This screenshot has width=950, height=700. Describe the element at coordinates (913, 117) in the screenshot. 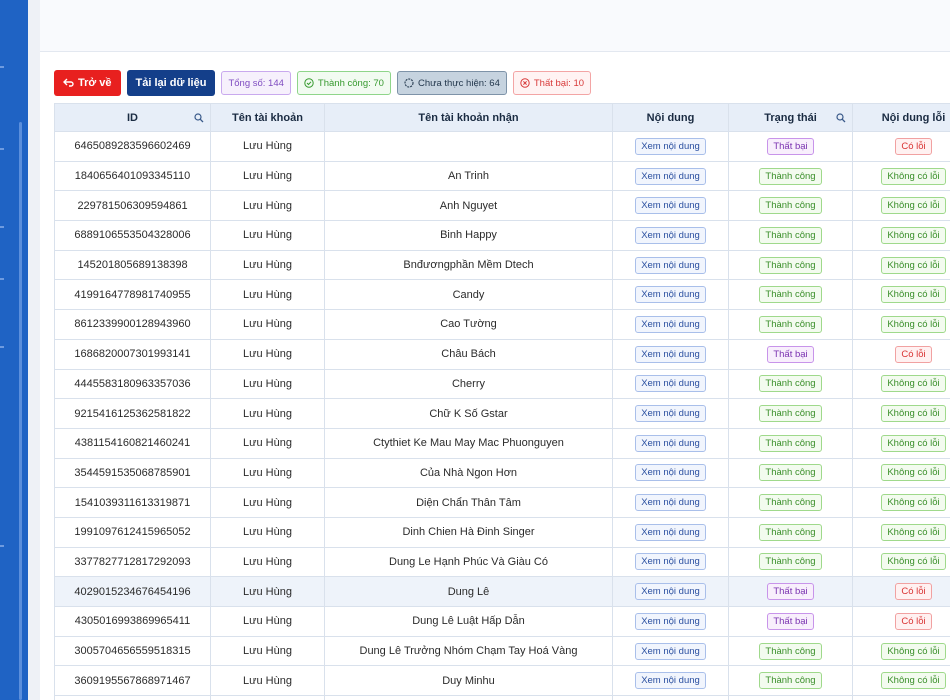

I see `column-header-label: Nội dung lỗi` at that location.